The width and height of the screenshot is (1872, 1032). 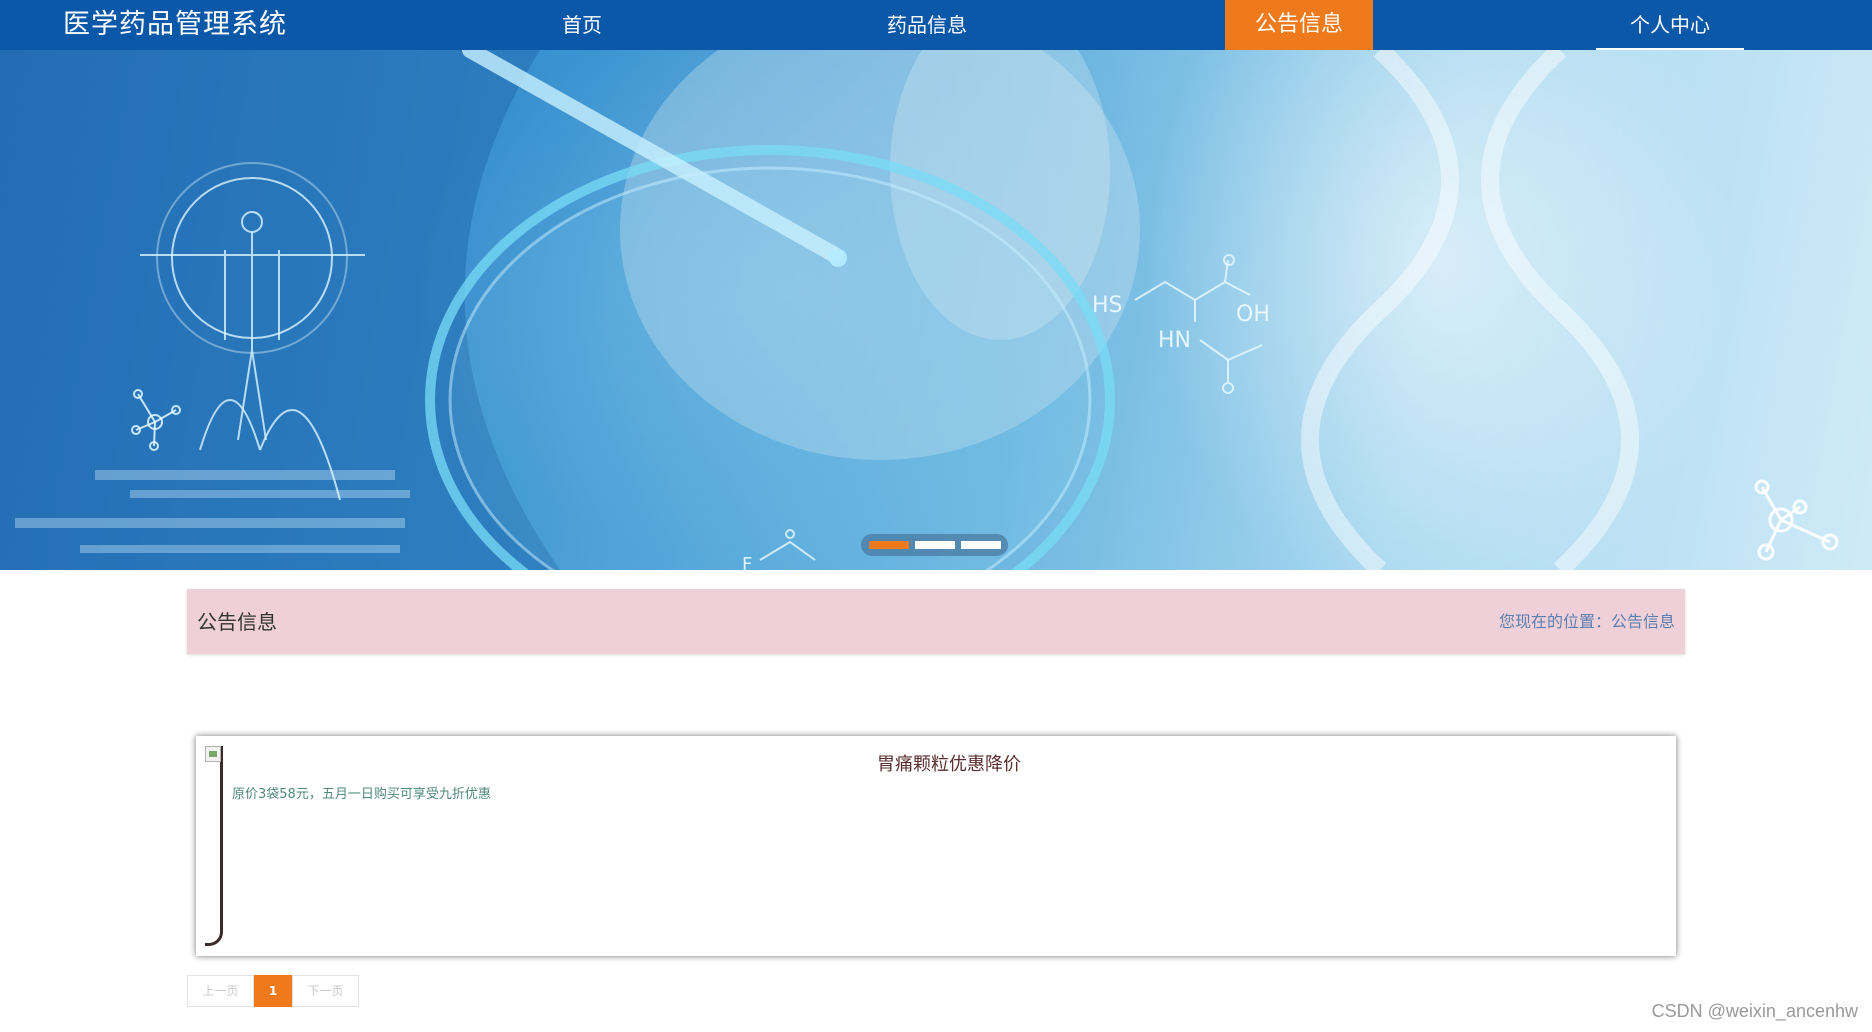 What do you see at coordinates (1587, 622) in the screenshot?
I see `breadcrumb-location: 您现在的位置：公告信息` at bounding box center [1587, 622].